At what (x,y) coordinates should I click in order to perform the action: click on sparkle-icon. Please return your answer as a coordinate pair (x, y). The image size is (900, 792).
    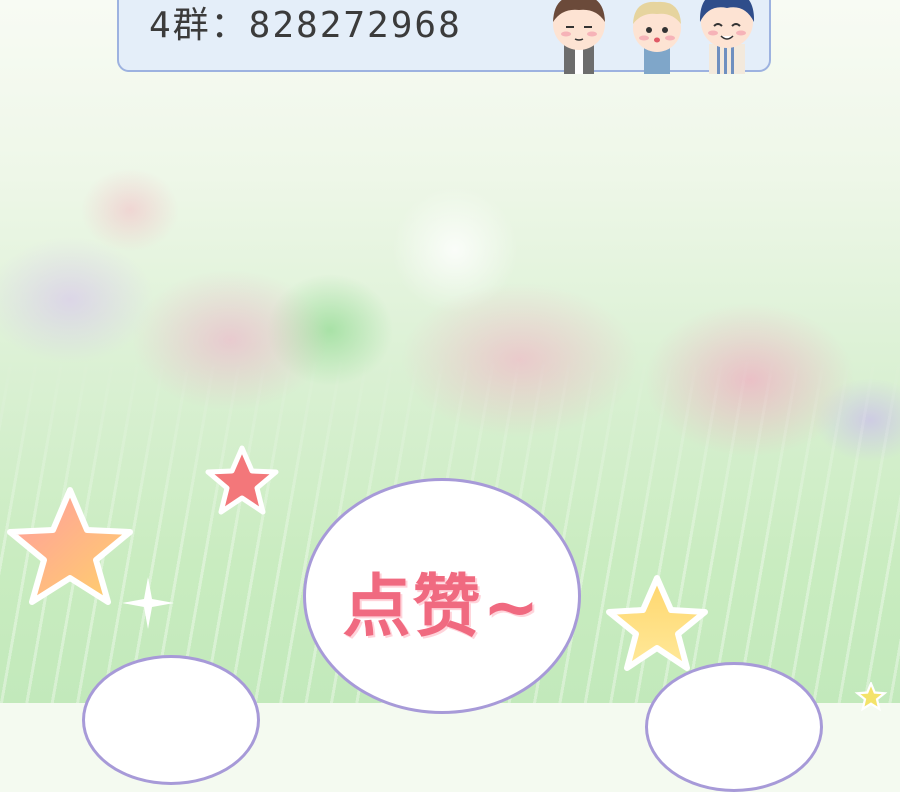
    Looking at the image, I should click on (148, 603).